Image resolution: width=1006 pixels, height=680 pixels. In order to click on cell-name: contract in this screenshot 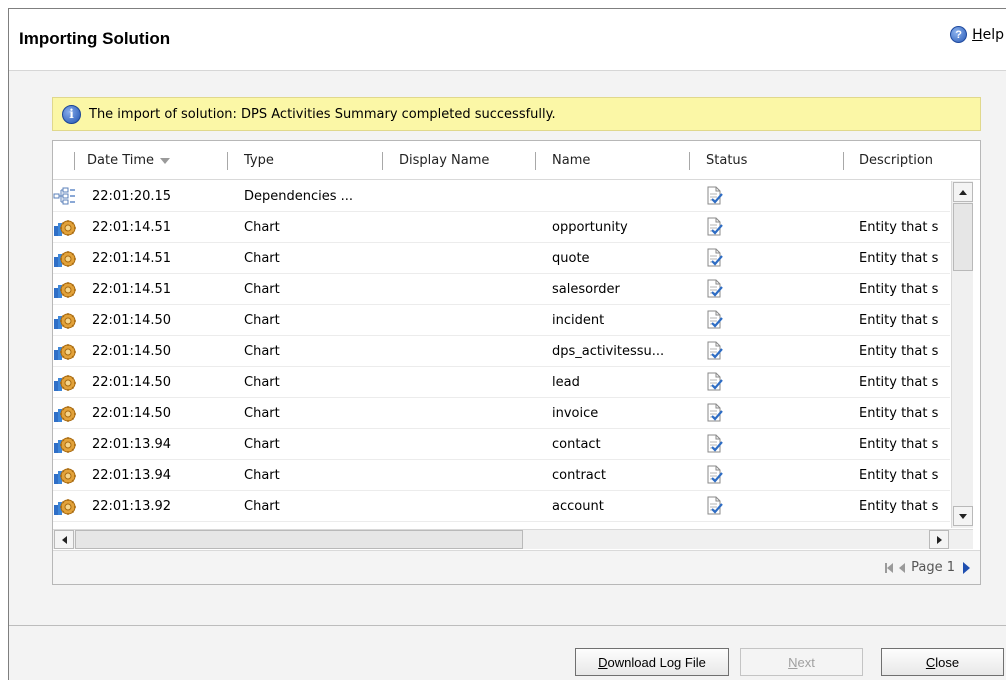, I will do `click(579, 475)`.